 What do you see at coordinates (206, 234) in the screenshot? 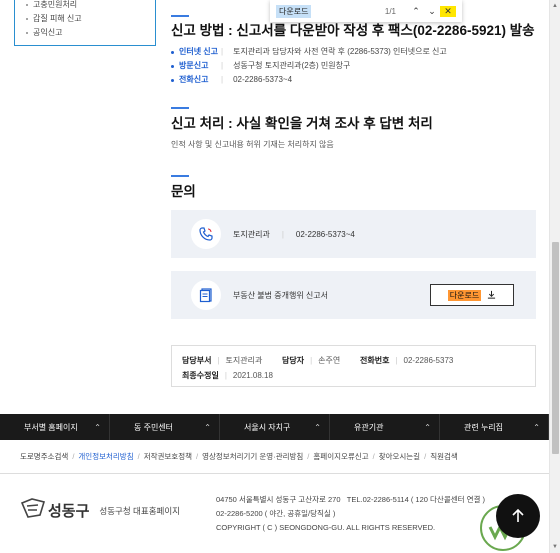
I see `phone-icon` at bounding box center [206, 234].